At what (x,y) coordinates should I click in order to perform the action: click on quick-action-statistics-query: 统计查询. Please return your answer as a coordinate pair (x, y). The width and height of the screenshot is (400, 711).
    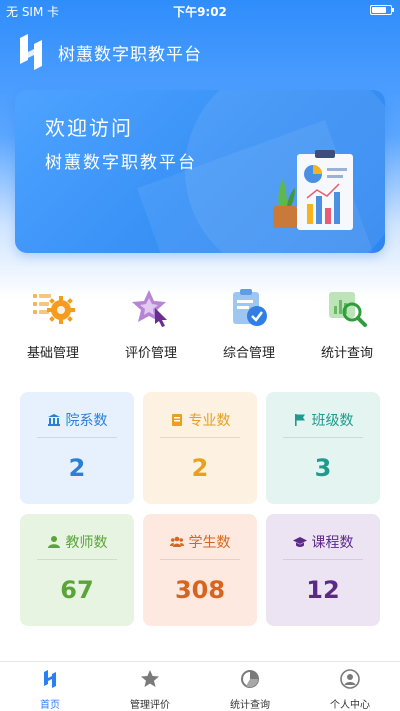
    Looking at the image, I should click on (347, 325).